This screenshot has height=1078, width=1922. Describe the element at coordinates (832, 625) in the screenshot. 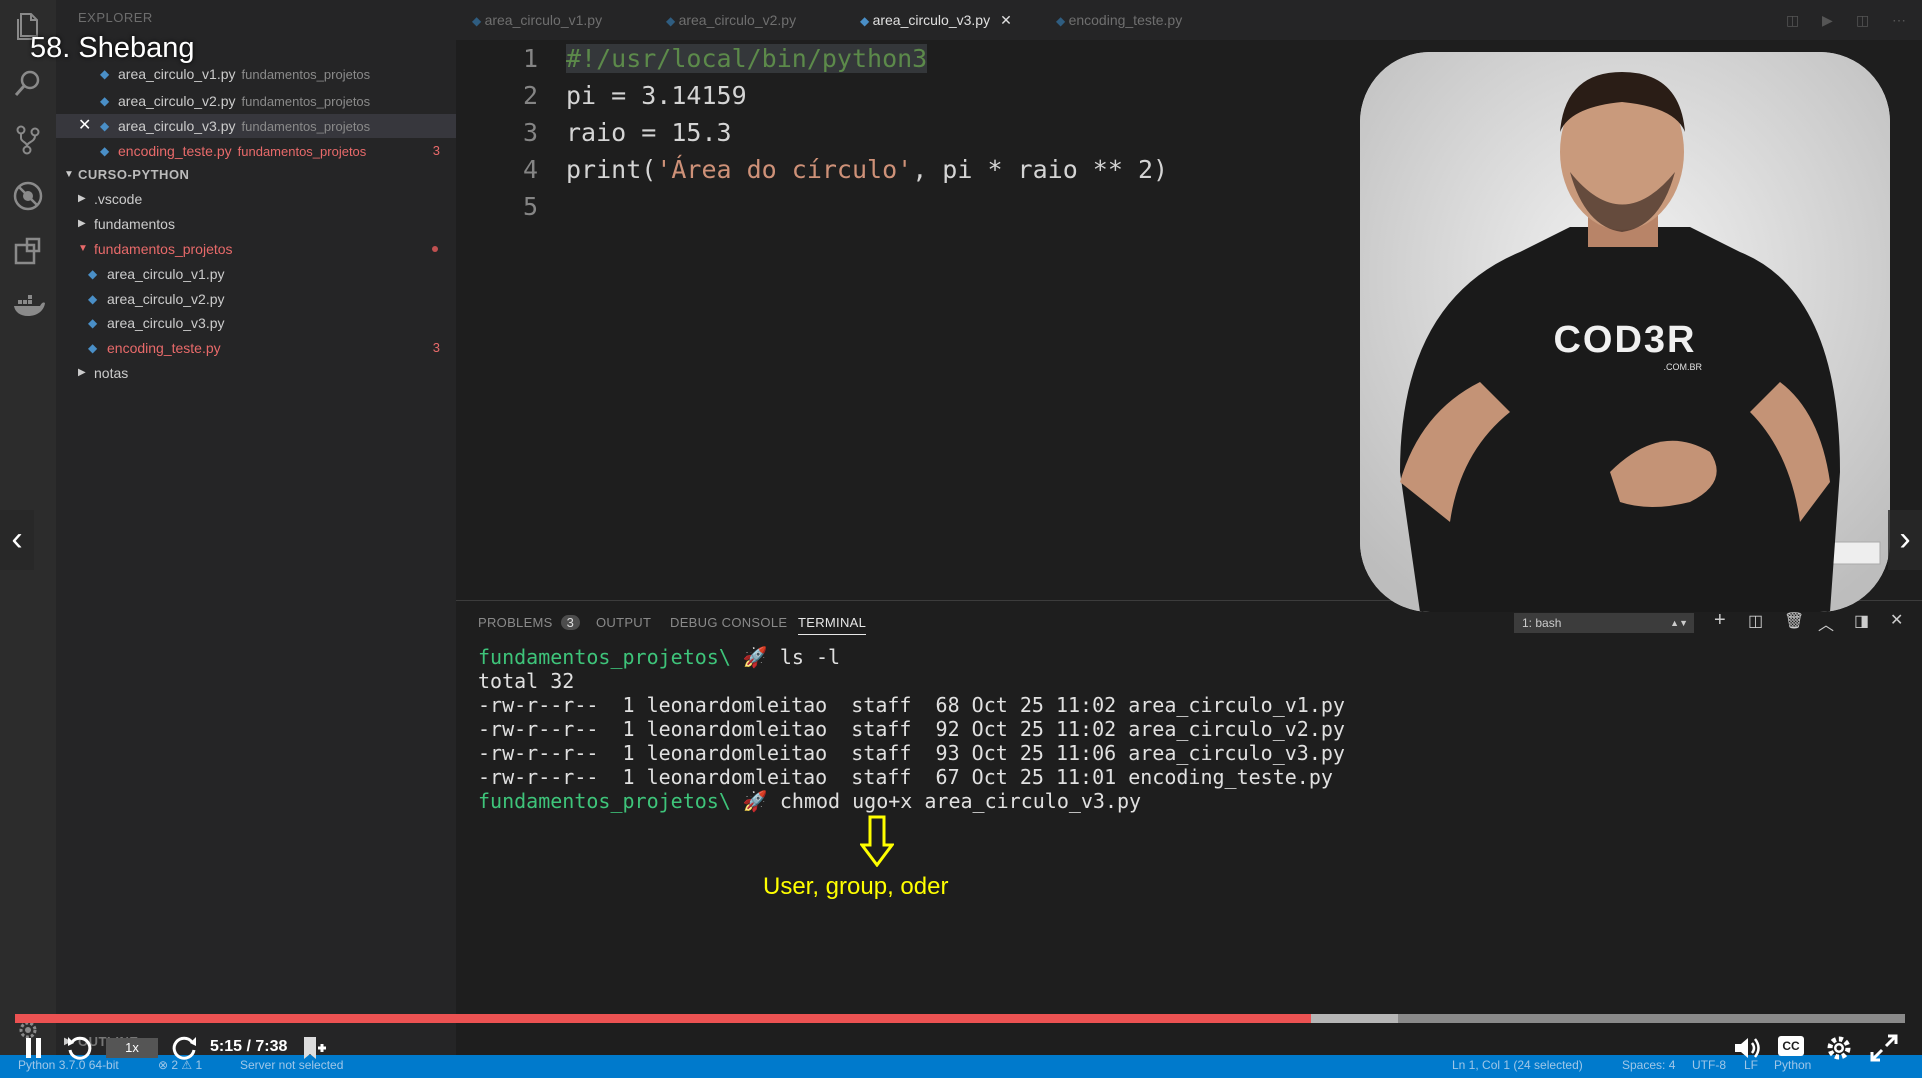

I see `tab-terminal: TERMINAL` at that location.